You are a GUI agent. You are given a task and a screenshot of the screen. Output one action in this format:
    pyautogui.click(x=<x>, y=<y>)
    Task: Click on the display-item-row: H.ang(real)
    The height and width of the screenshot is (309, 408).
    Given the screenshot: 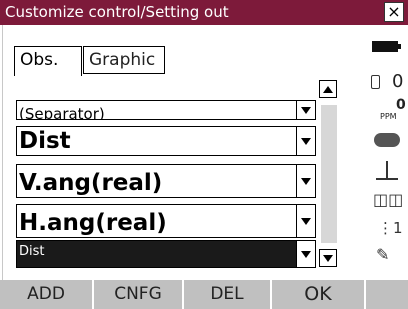 What is the action you would take?
    pyautogui.click(x=166, y=221)
    